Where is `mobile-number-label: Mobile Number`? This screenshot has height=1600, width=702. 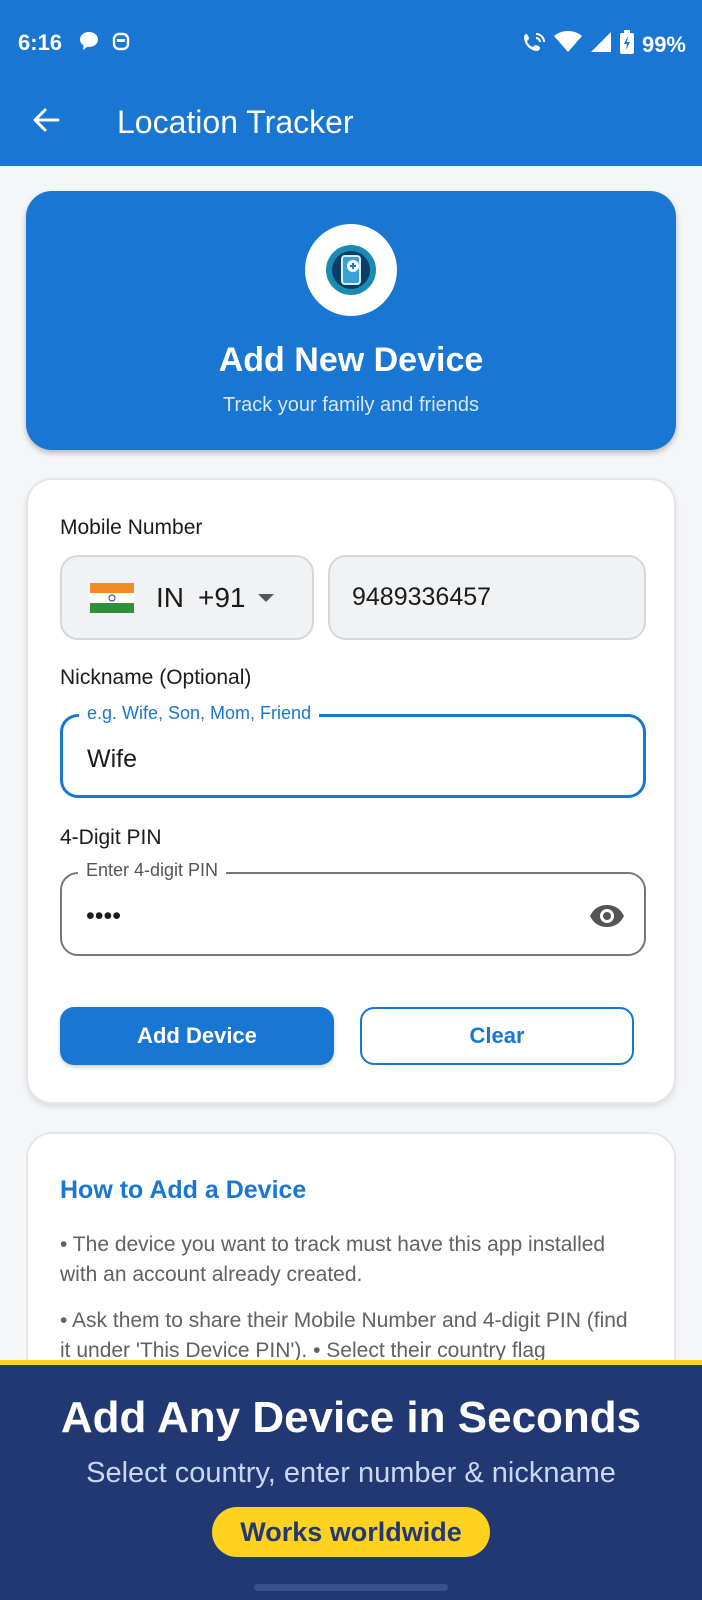
mobile-number-label: Mobile Number is located at coordinates (131, 527).